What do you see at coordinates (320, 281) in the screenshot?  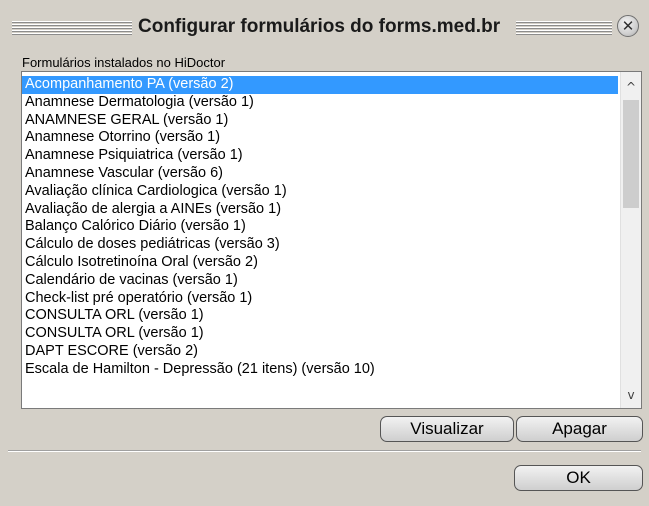 I see `list-item: Calendário de vacinas (versão 1)` at bounding box center [320, 281].